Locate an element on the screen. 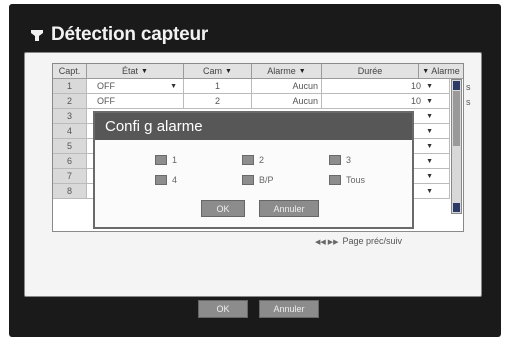 The width and height of the screenshot is (509, 342). page-navigation: ◀◀ ▶▶ Page préc/suiv is located at coordinates (358, 241).